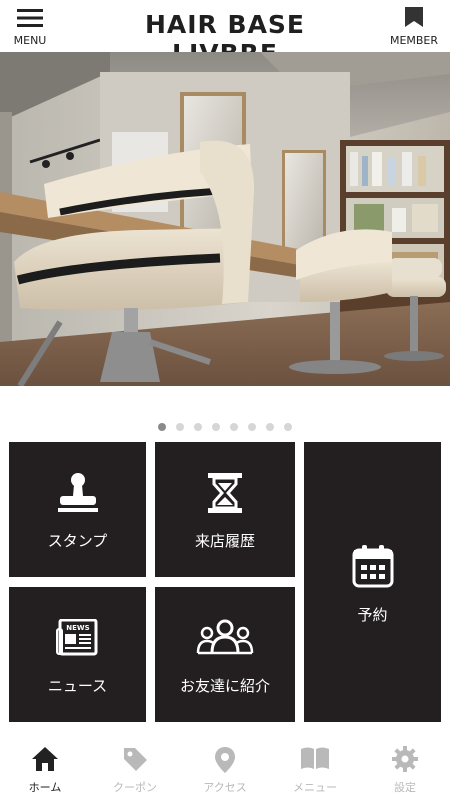 The image size is (450, 800). What do you see at coordinates (225, 787) in the screenshot?
I see `tab-access-label: アクセス` at bounding box center [225, 787].